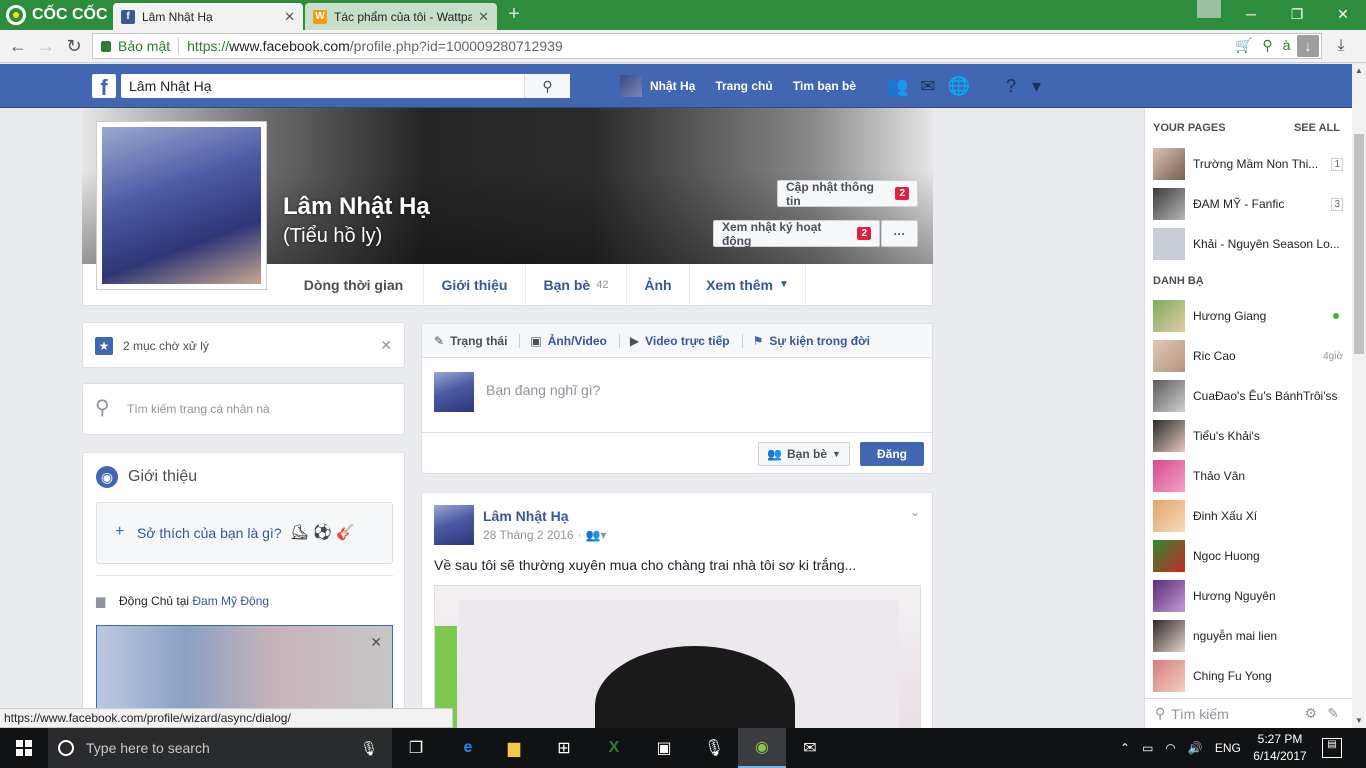  I want to click on contact-item: Ric Cao 4giờ, so click(1249, 356).